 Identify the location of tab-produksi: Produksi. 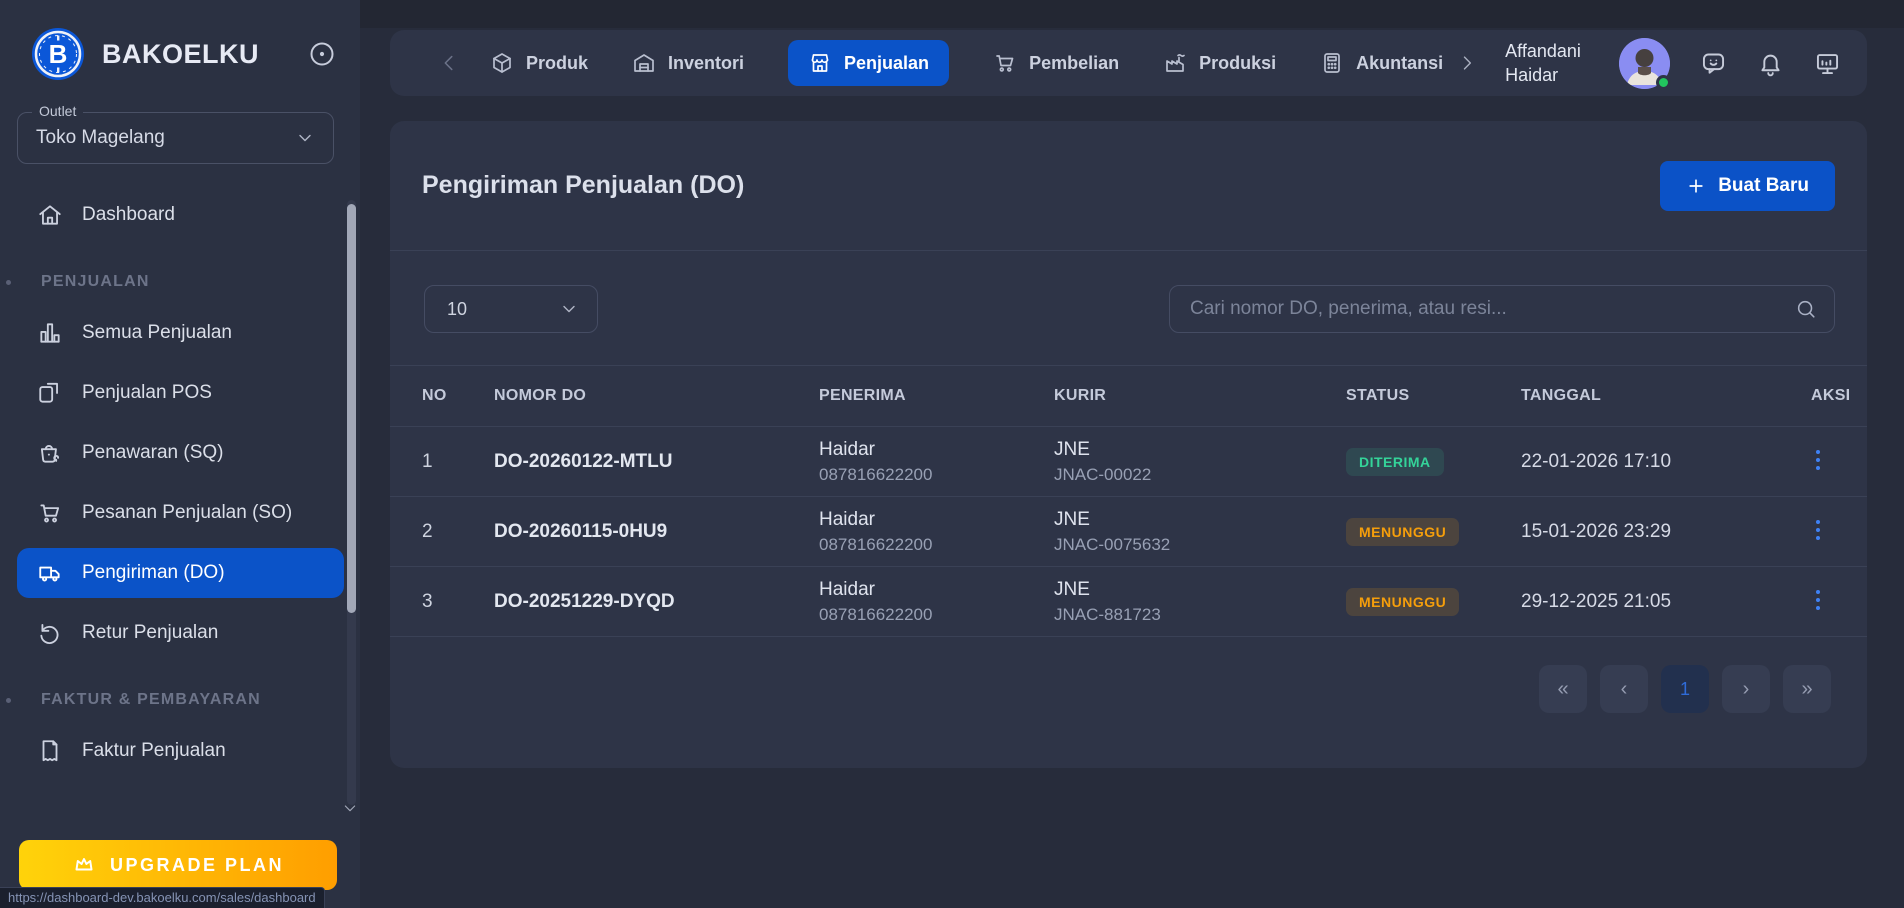
(1219, 63).